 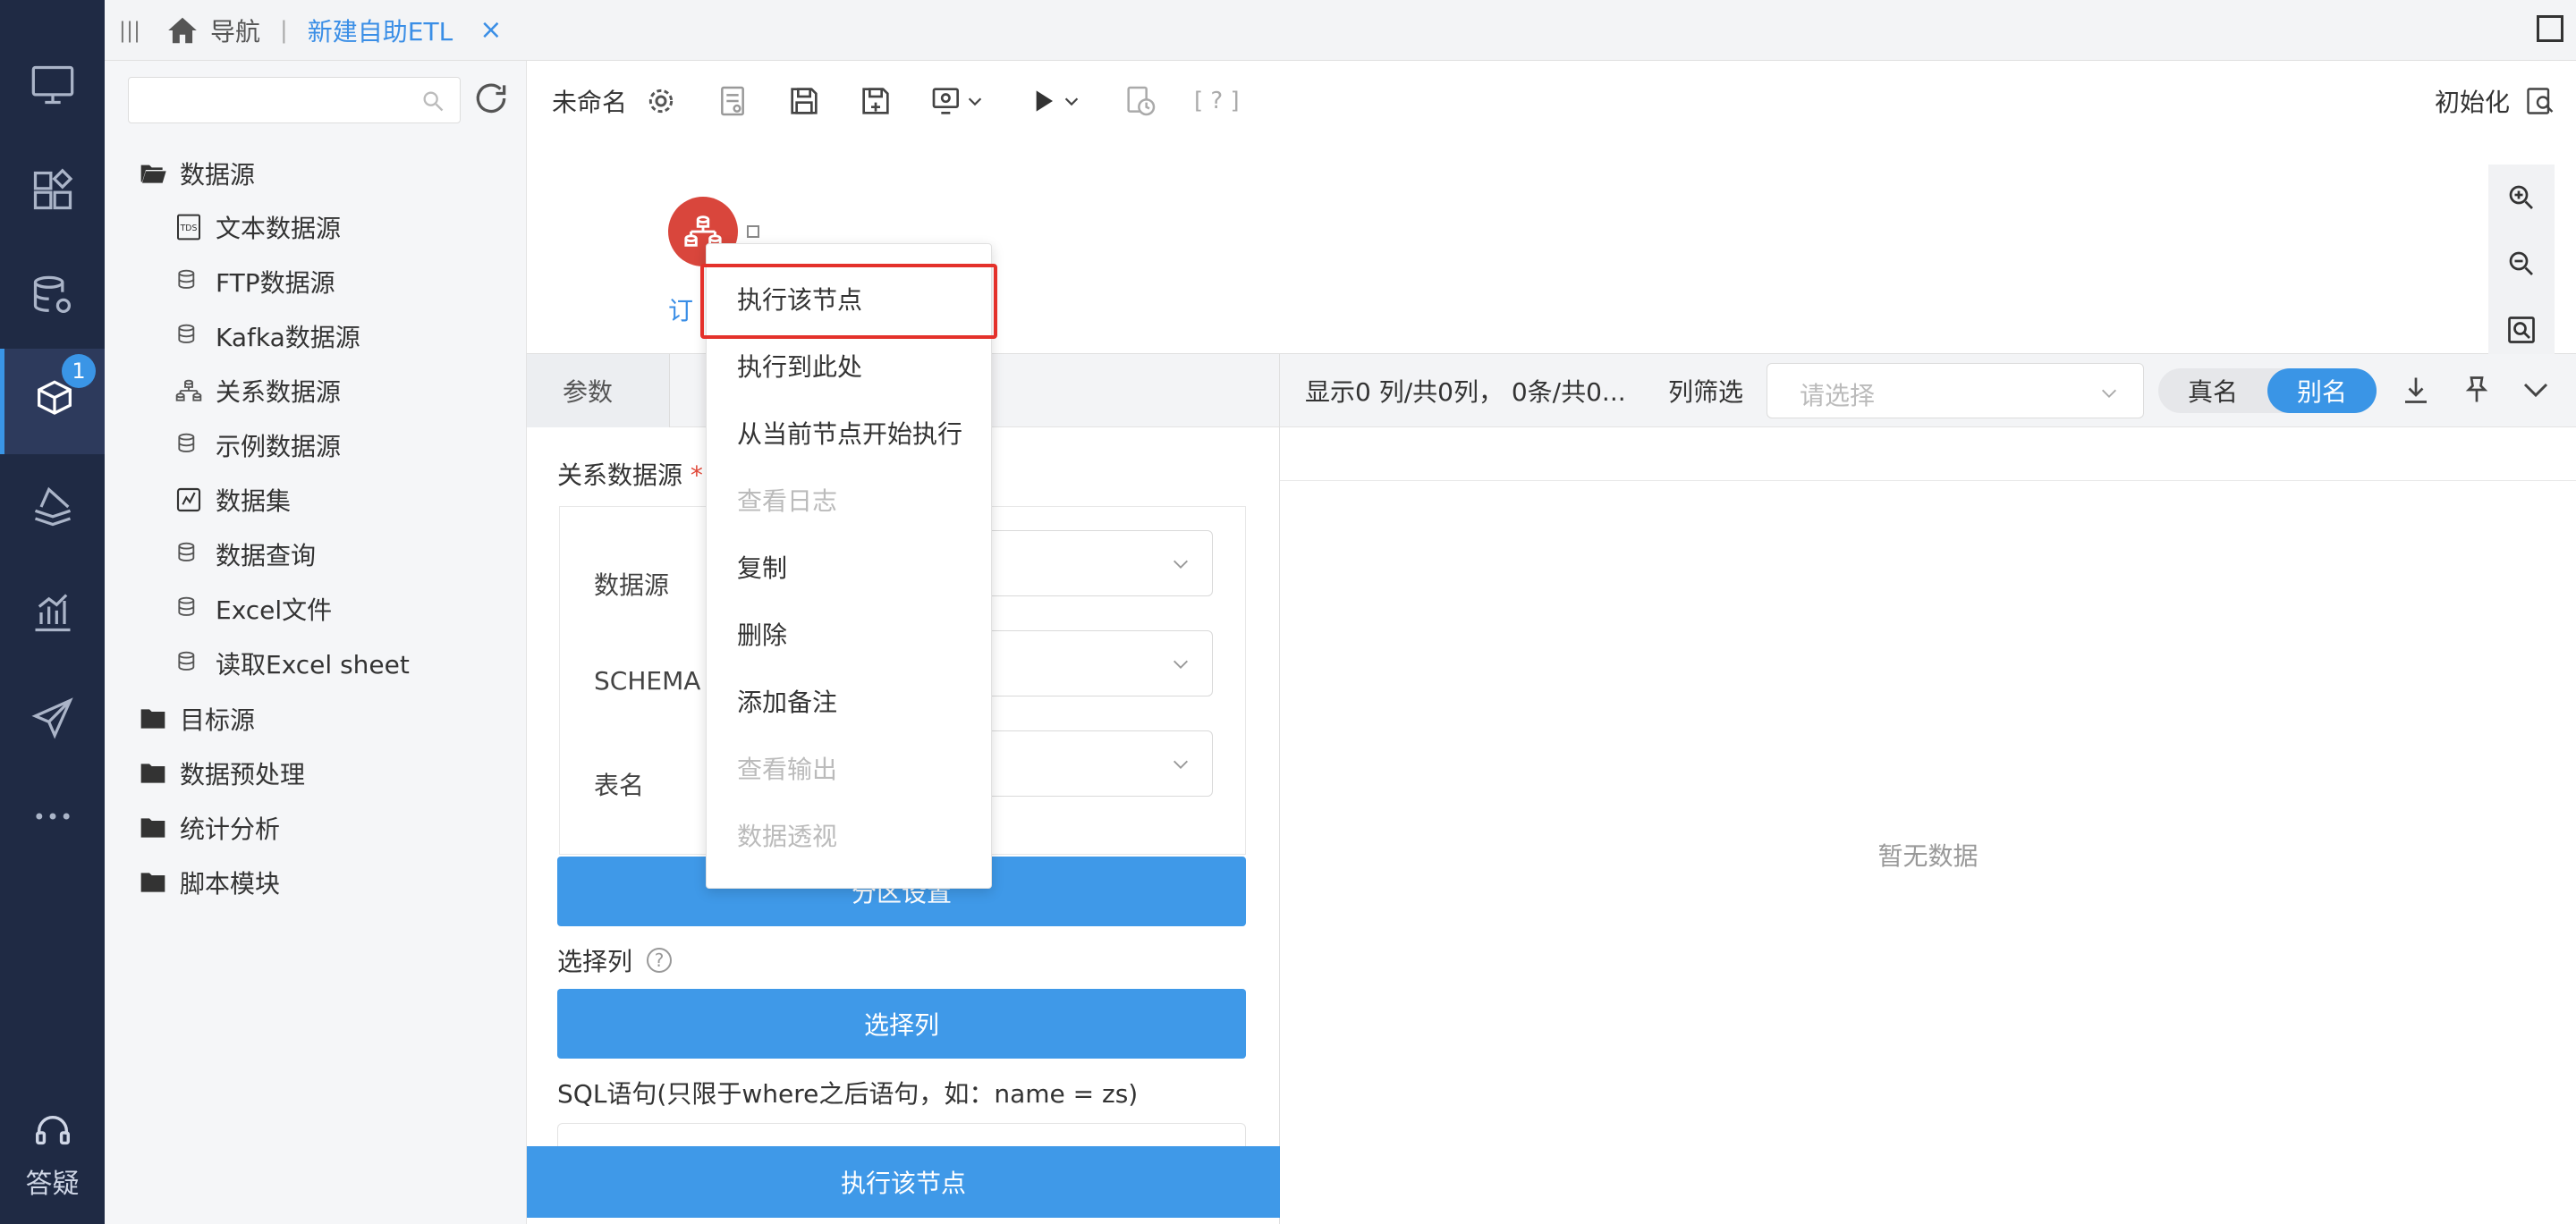 What do you see at coordinates (52, 1155) in the screenshot?
I see `help-button: 答疑` at bounding box center [52, 1155].